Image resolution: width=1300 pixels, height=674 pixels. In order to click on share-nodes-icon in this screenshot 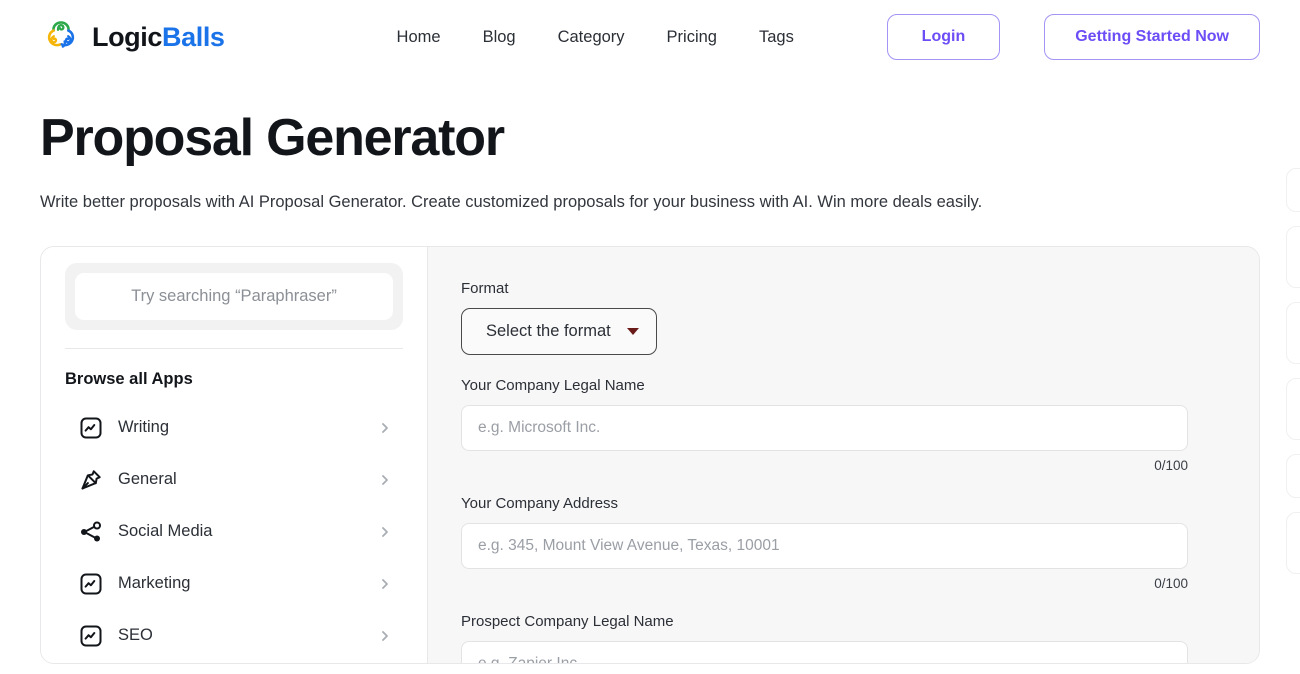, I will do `click(91, 531)`.